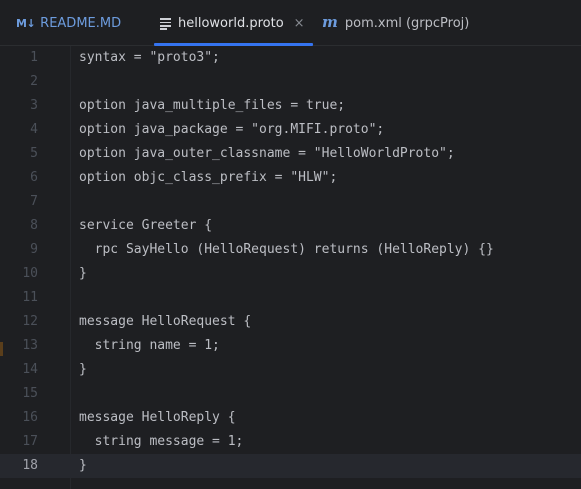 The image size is (581, 489). I want to click on line-number: 4, so click(34, 129).